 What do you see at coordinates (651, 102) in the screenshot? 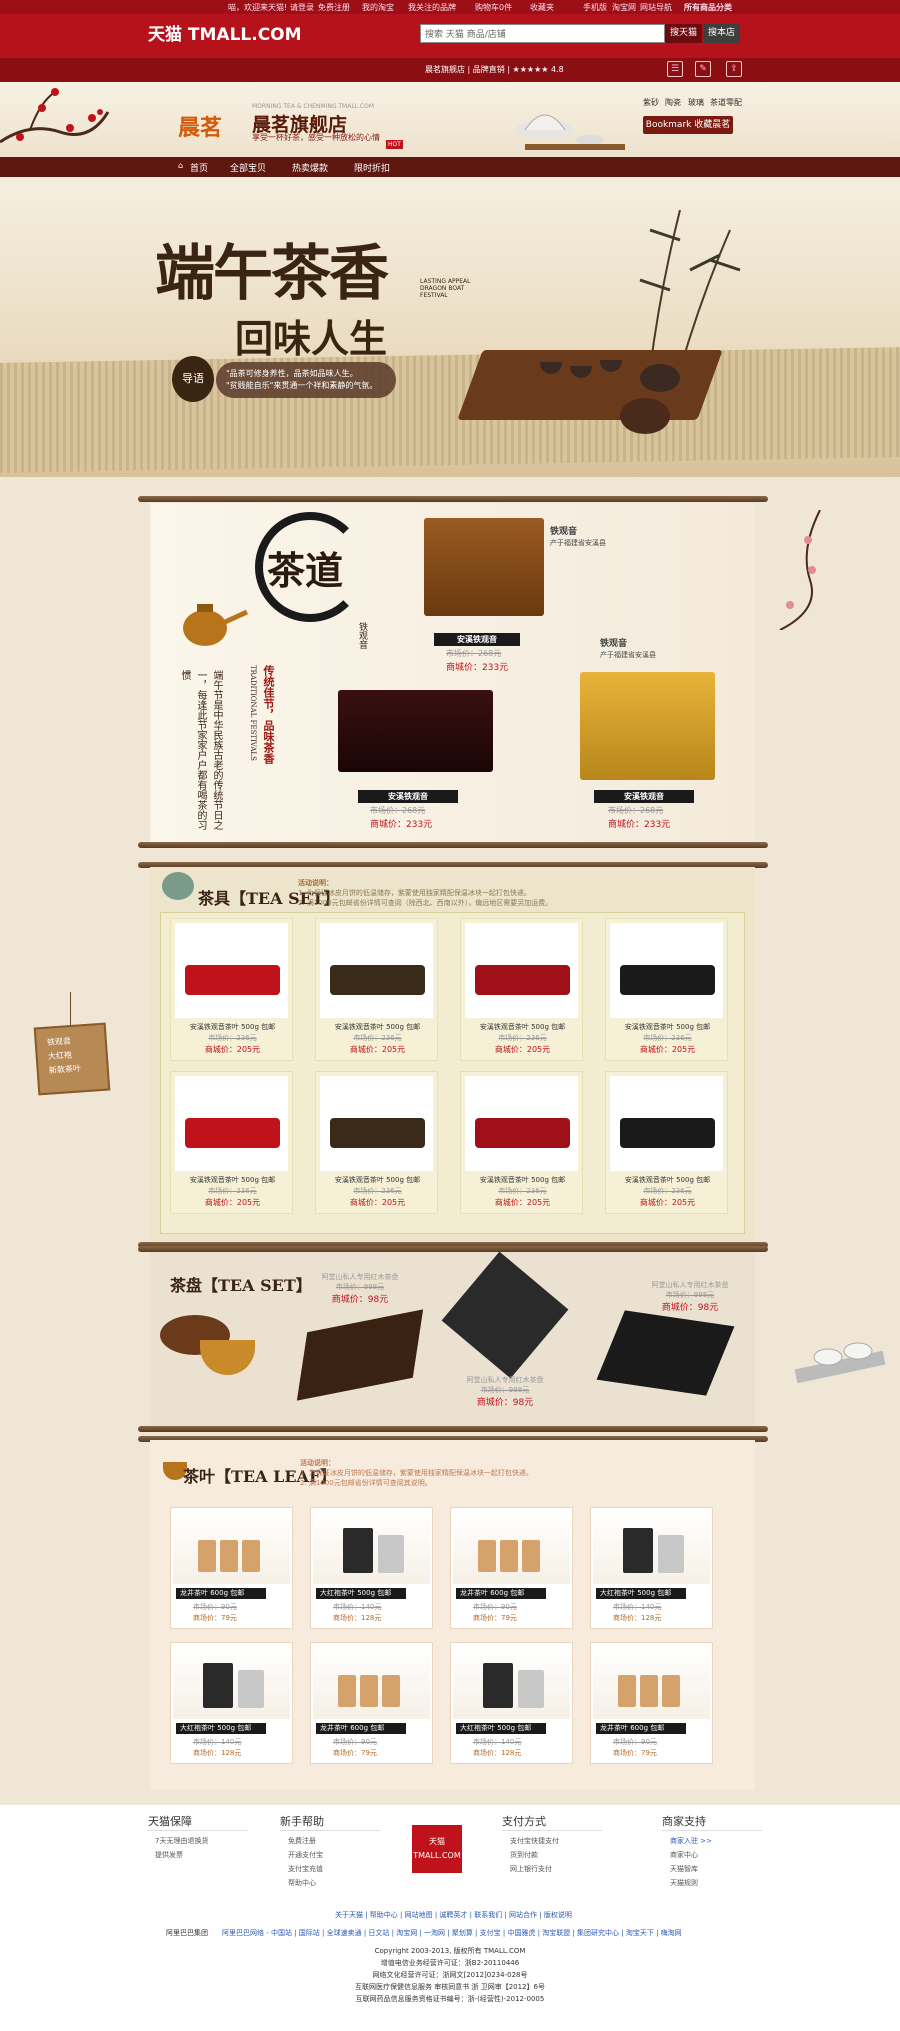
I see `quick-link-zisha: 紫砂` at bounding box center [651, 102].